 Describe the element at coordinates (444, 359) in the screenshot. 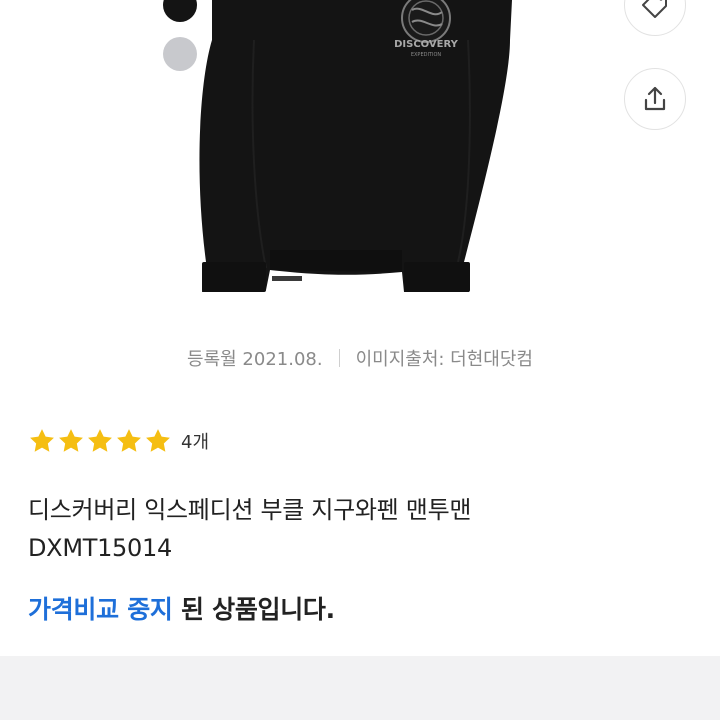

I see `image-source: 이미지출처: 더현대닷컴` at that location.